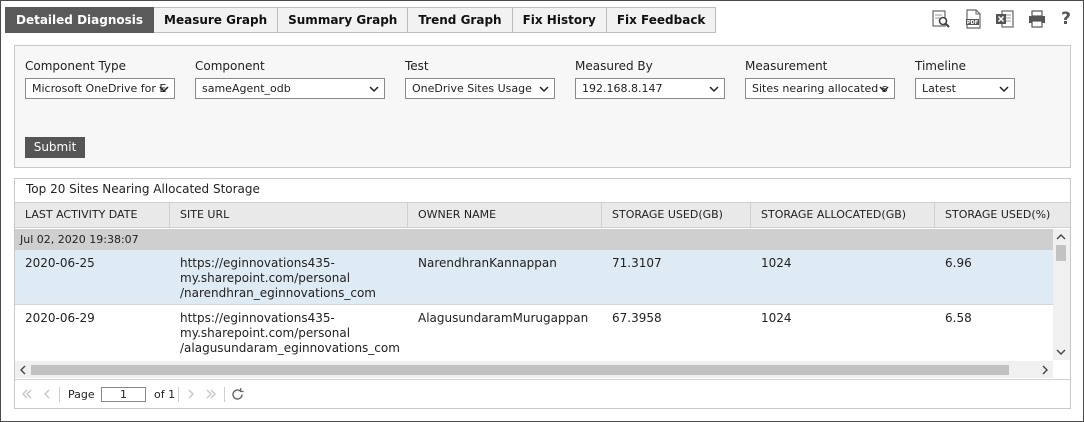 Image resolution: width=1084 pixels, height=422 pixels. What do you see at coordinates (786, 66) in the screenshot?
I see `measurement-label: Measurement` at bounding box center [786, 66].